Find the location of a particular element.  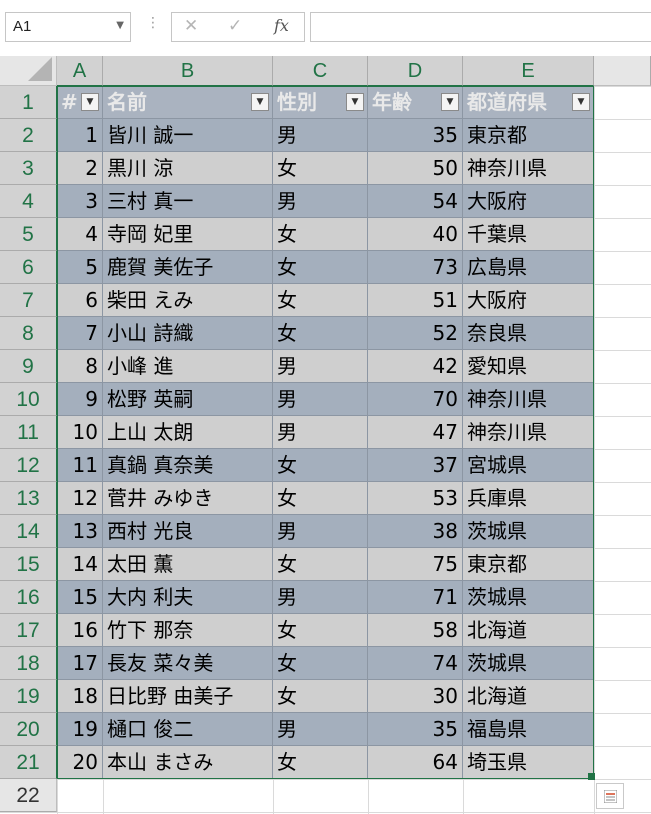

row-header-4: 4 is located at coordinates (28, 201).